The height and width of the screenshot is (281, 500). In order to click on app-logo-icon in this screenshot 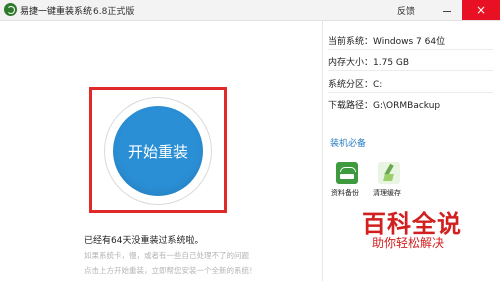, I will do `click(10, 9)`.